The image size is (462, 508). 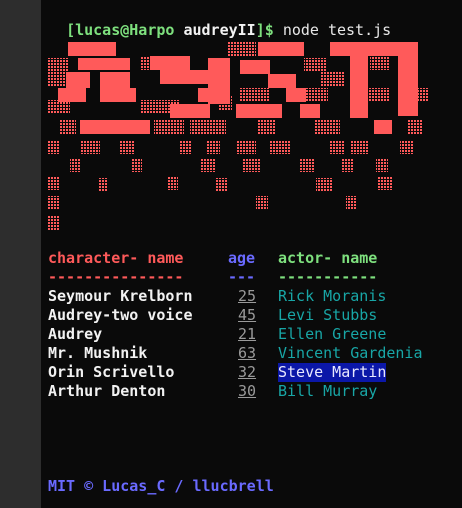 I want to click on header-actor-name: actor- name, so click(x=328, y=258).